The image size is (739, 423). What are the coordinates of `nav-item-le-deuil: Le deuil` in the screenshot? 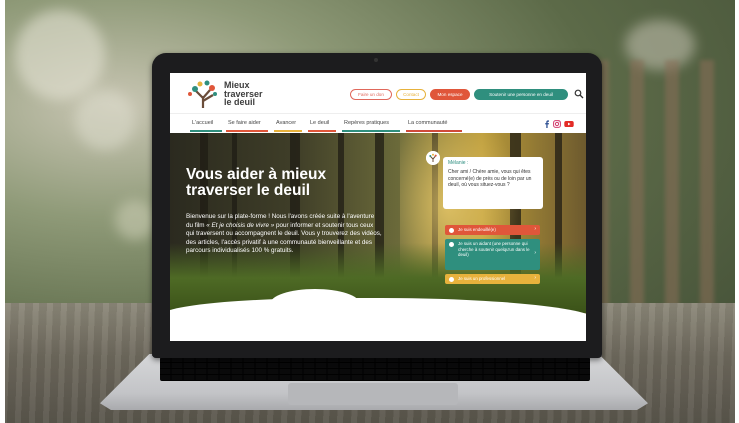 It's located at (319, 123).